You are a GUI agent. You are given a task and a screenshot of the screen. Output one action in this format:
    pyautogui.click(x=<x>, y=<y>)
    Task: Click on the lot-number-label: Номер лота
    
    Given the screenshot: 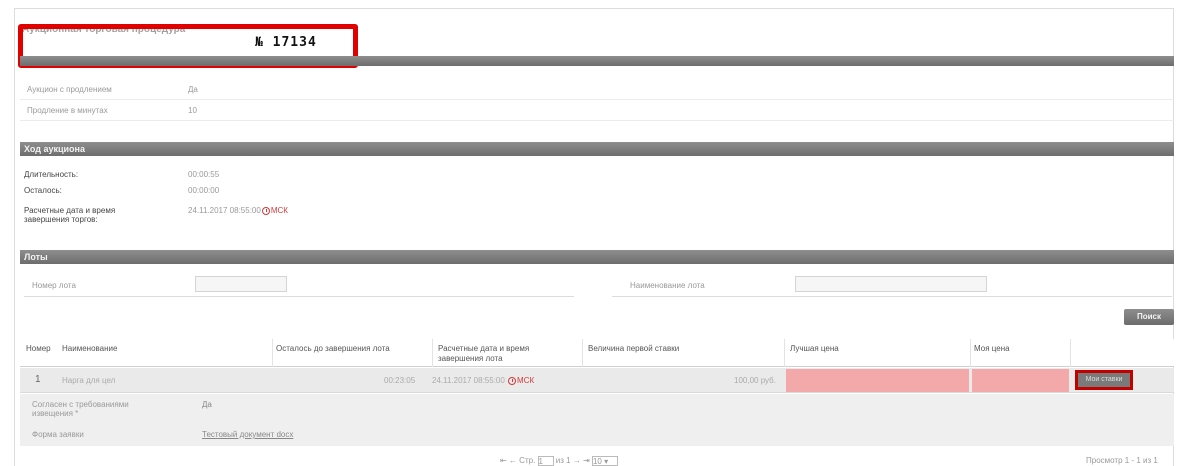 What is the action you would take?
    pyautogui.click(x=54, y=285)
    